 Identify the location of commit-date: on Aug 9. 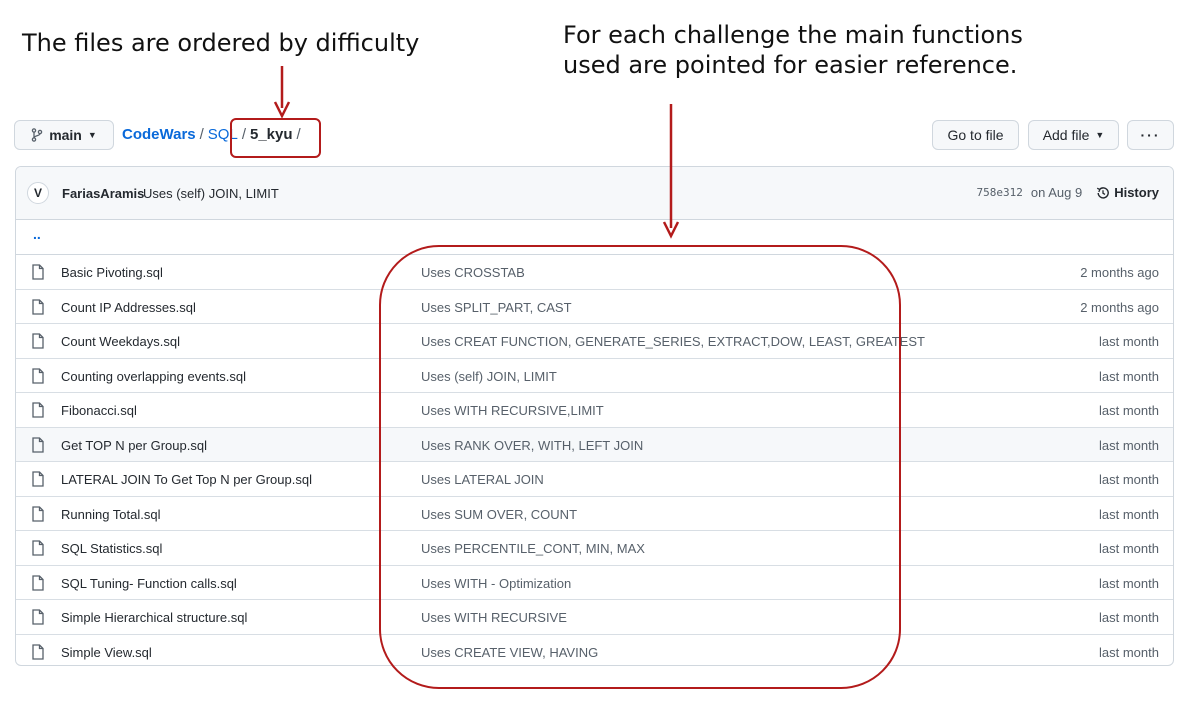
(1056, 192).